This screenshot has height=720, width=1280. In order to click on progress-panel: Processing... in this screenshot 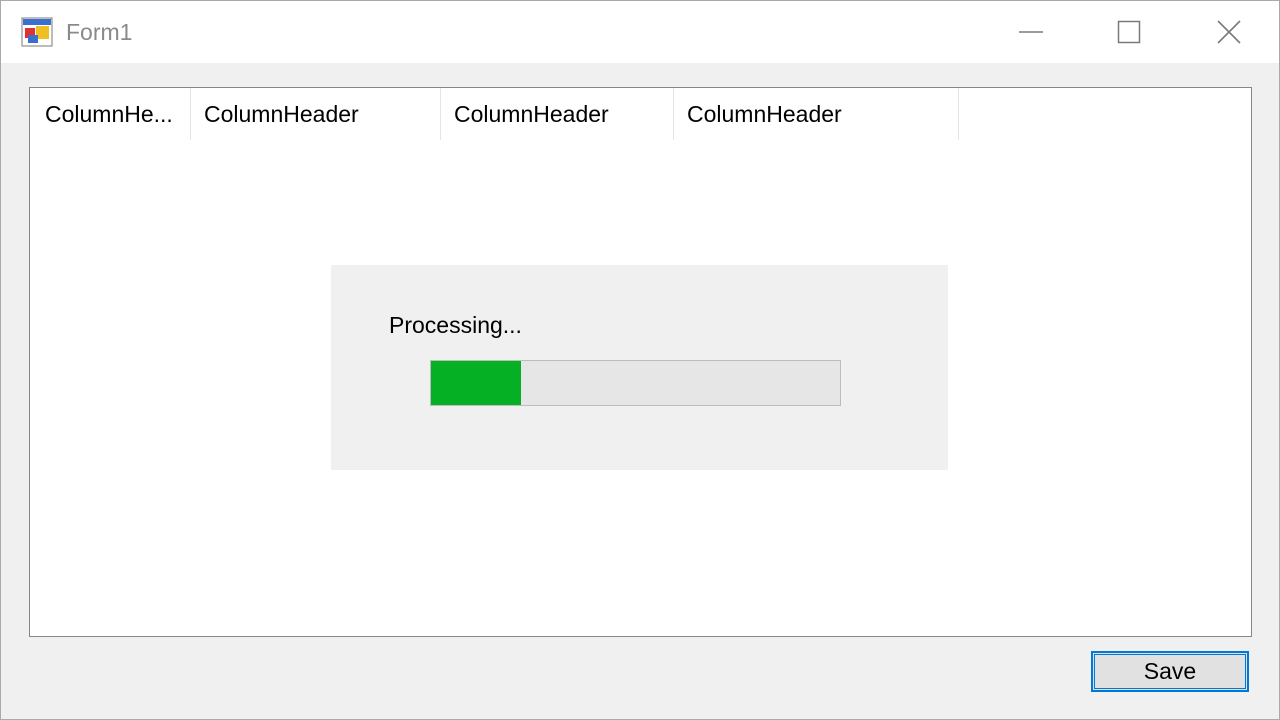, I will do `click(639, 367)`.